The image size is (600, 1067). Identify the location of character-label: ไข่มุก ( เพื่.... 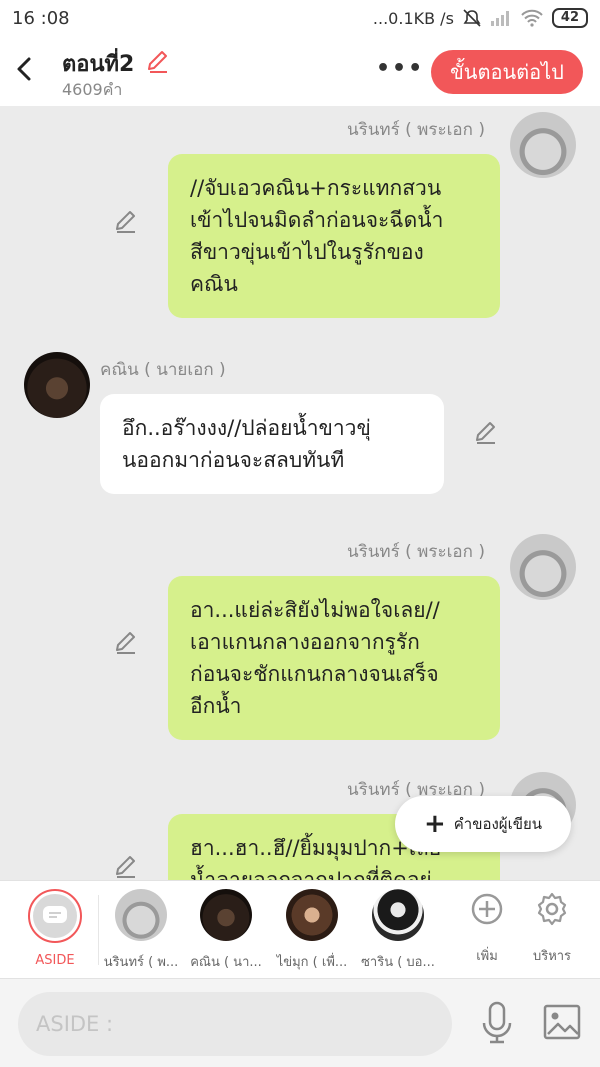
(312, 962).